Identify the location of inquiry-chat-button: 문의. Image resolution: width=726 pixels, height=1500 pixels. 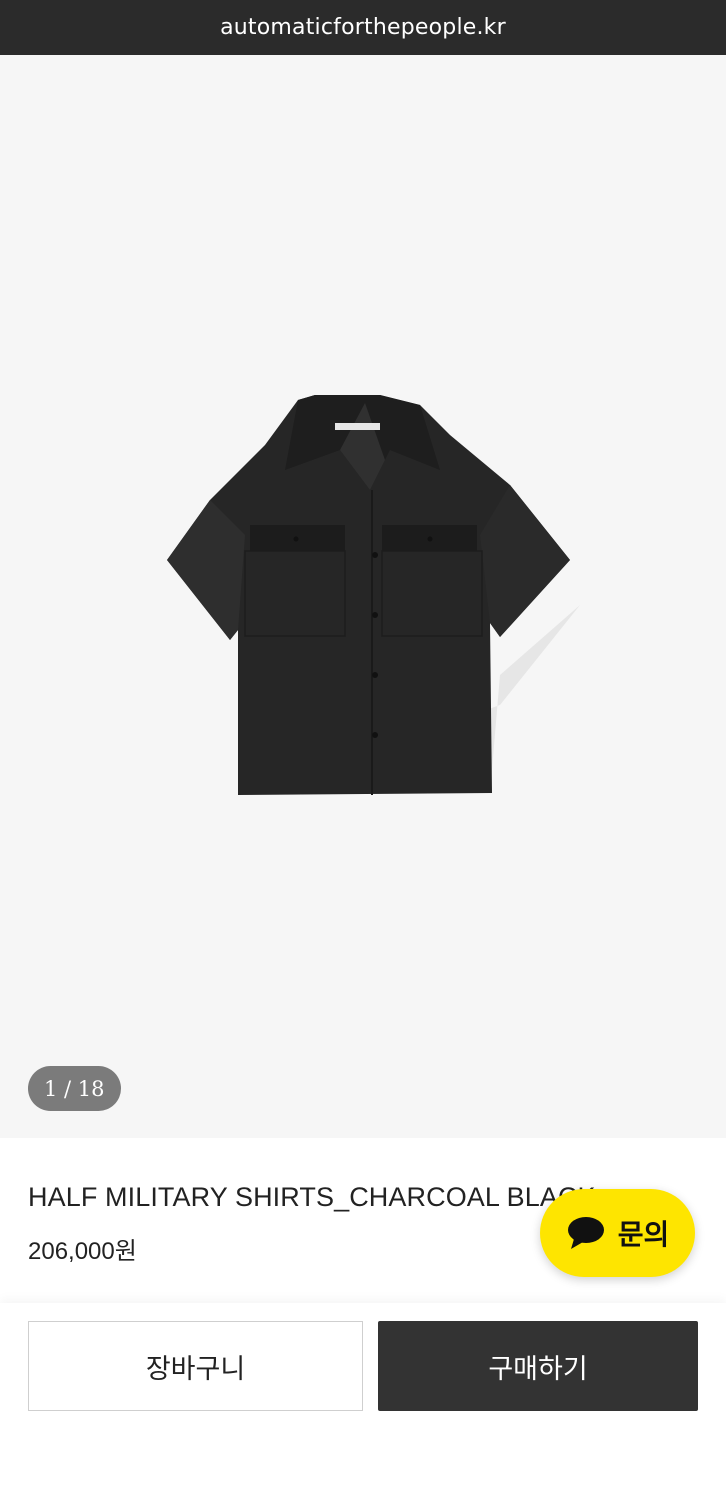
(617, 1233).